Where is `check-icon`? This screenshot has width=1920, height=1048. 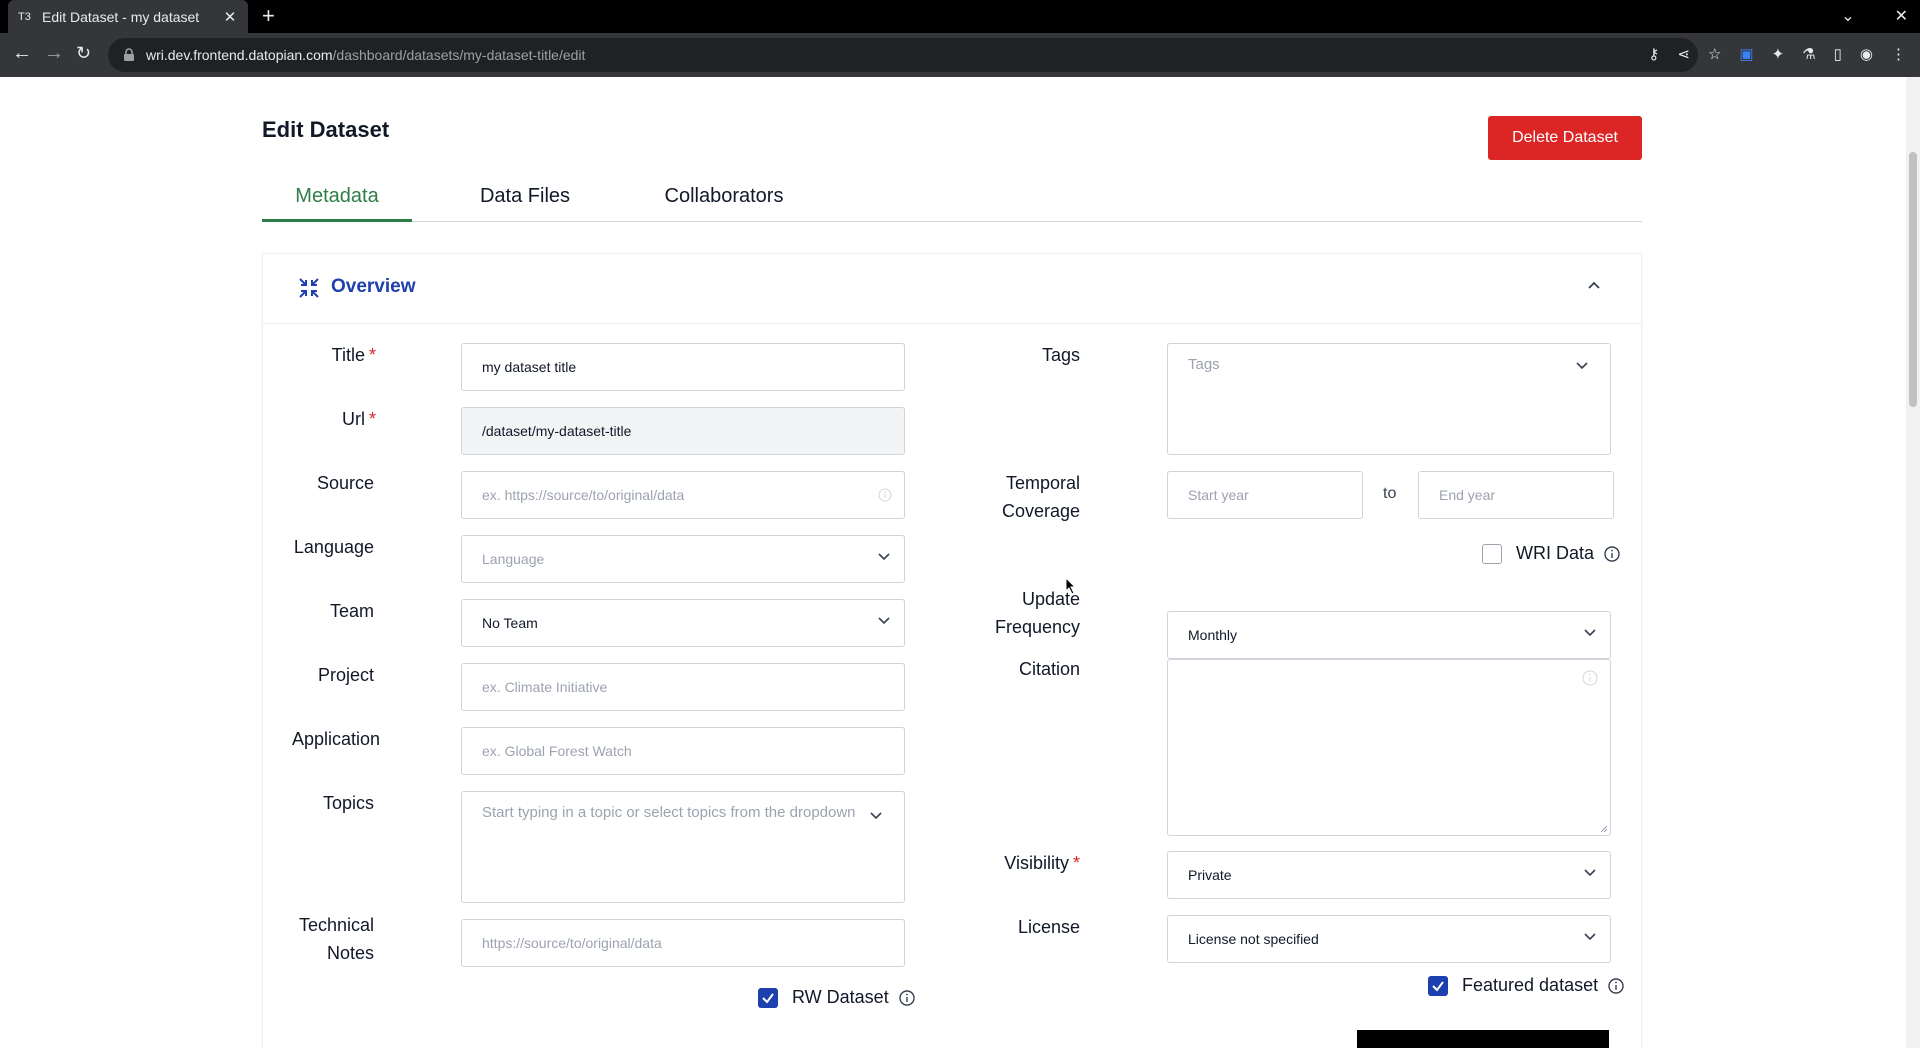 check-icon is located at coordinates (768, 998).